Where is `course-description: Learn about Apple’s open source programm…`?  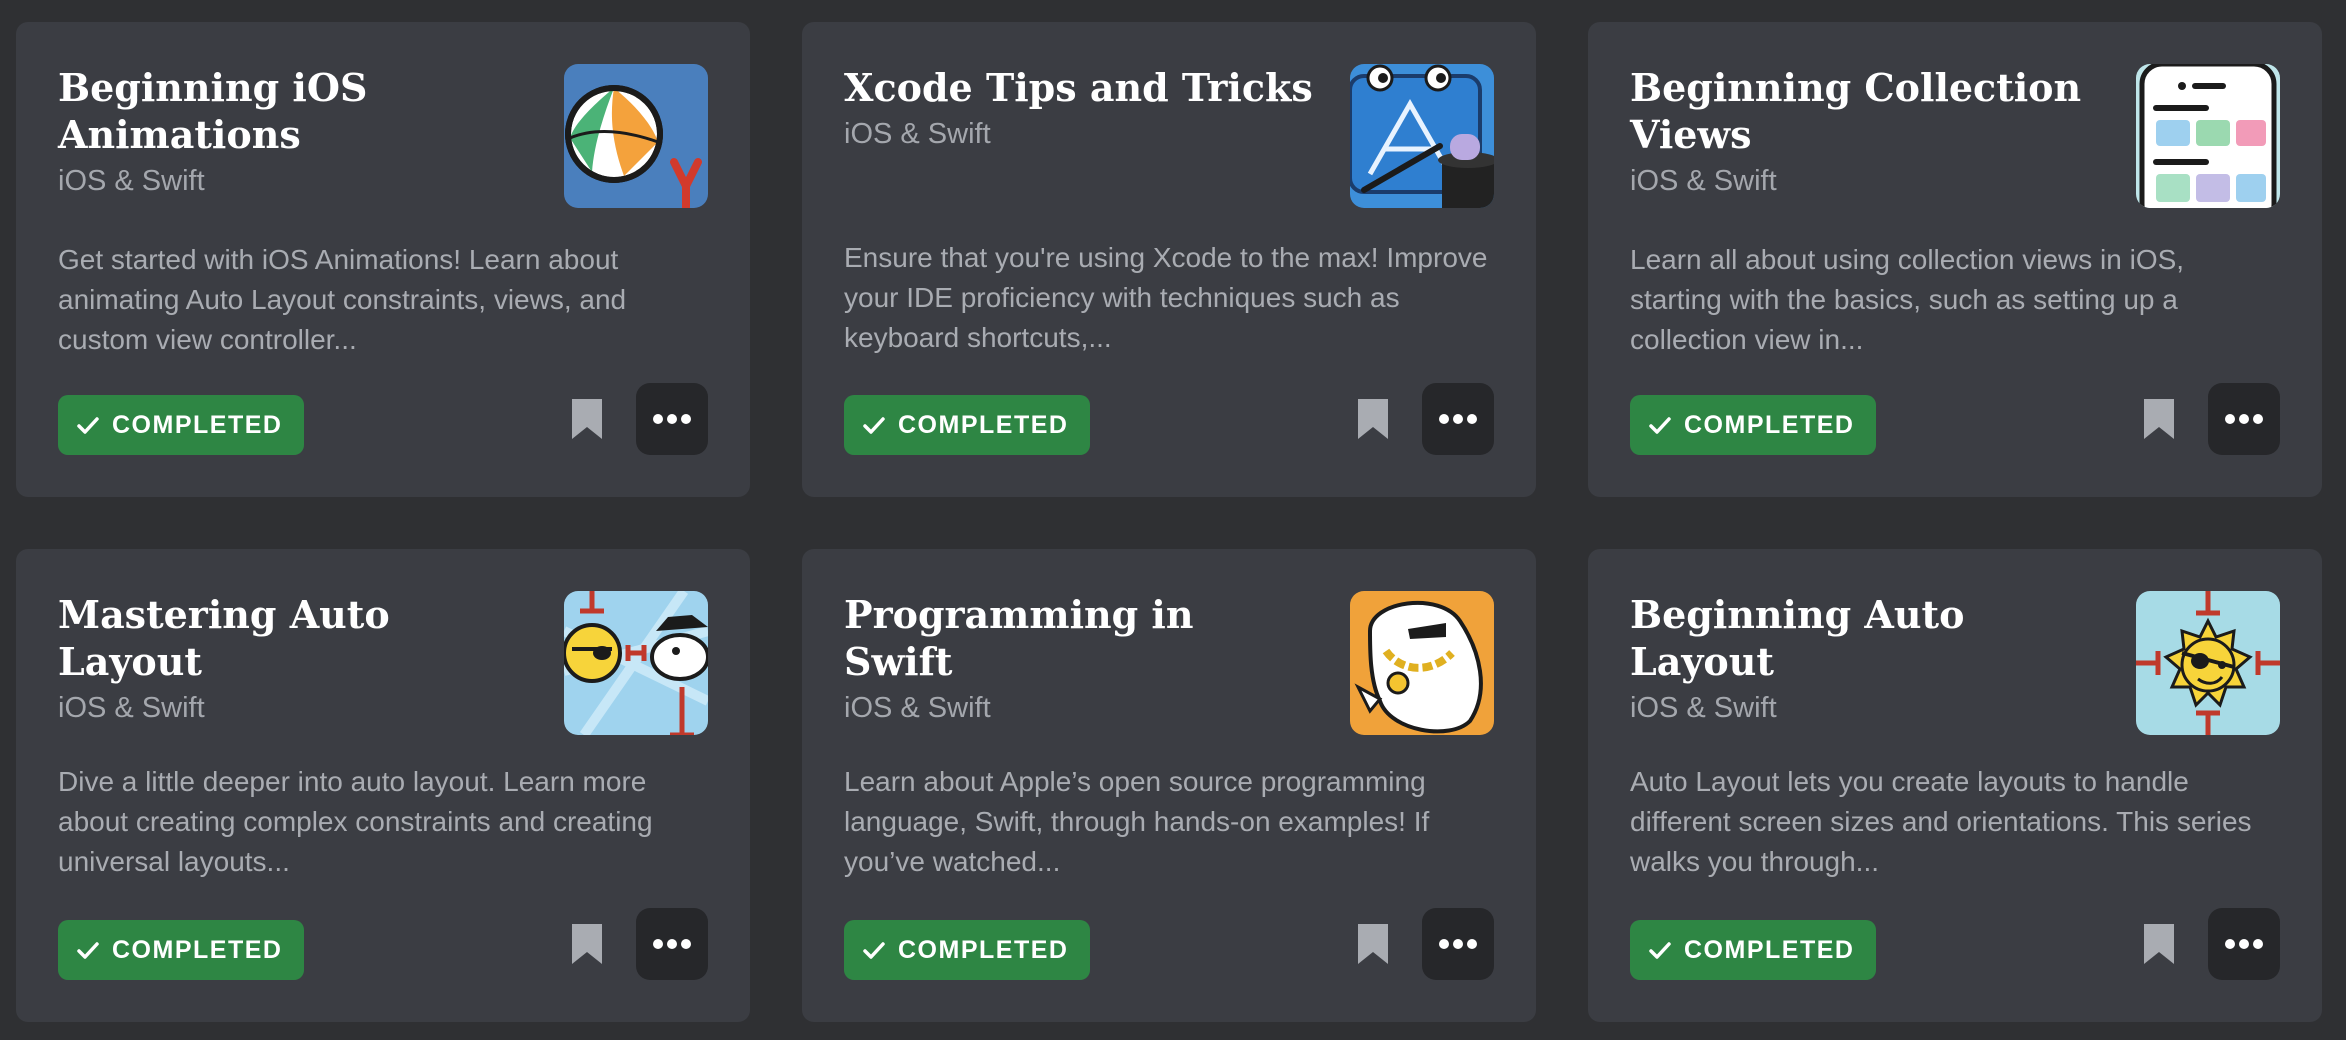
course-description: Learn about Apple’s open source programm… is located at coordinates (1137, 821).